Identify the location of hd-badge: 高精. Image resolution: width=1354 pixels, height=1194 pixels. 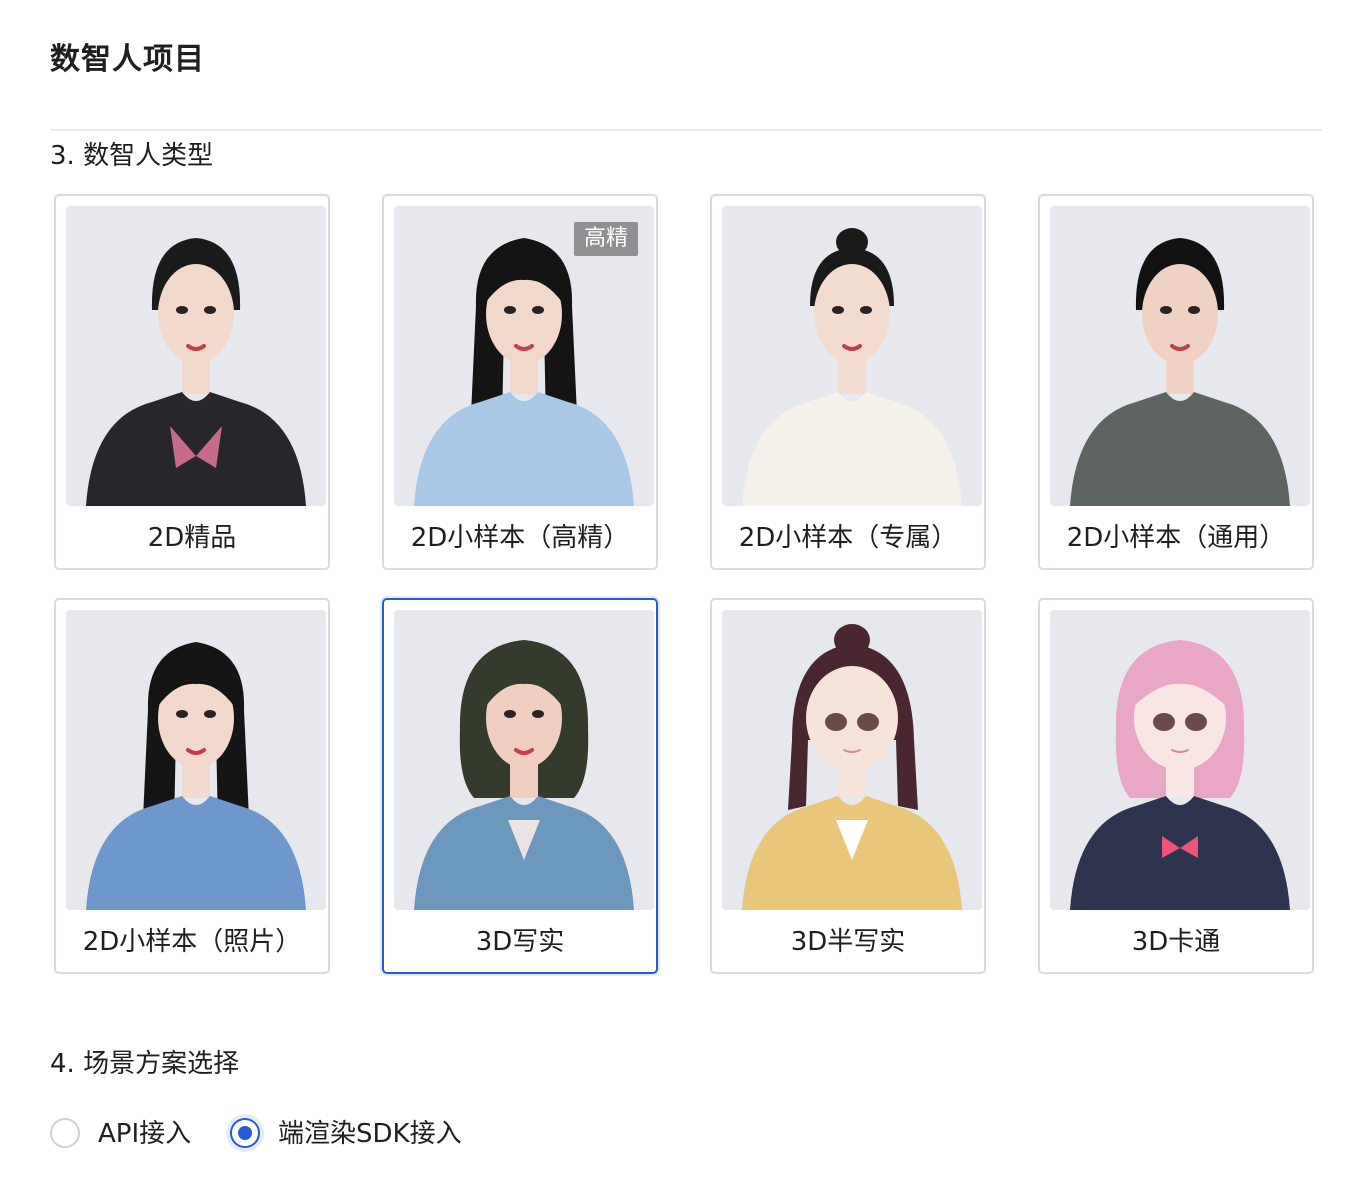
(605, 239).